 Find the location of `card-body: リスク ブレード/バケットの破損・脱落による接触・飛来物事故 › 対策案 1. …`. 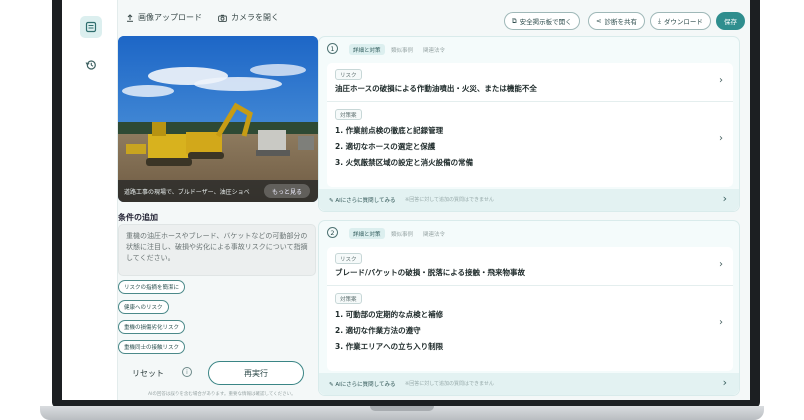

card-body: リスク ブレード/バケットの破損・脱落による接触・飛来物事故 › 対策案 1. … is located at coordinates (530, 309).